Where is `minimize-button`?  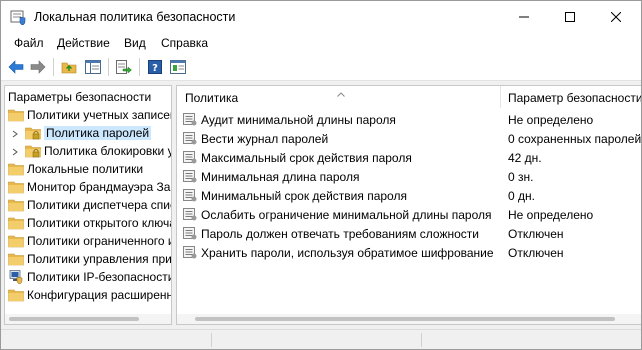
minimize-button is located at coordinates (524, 17).